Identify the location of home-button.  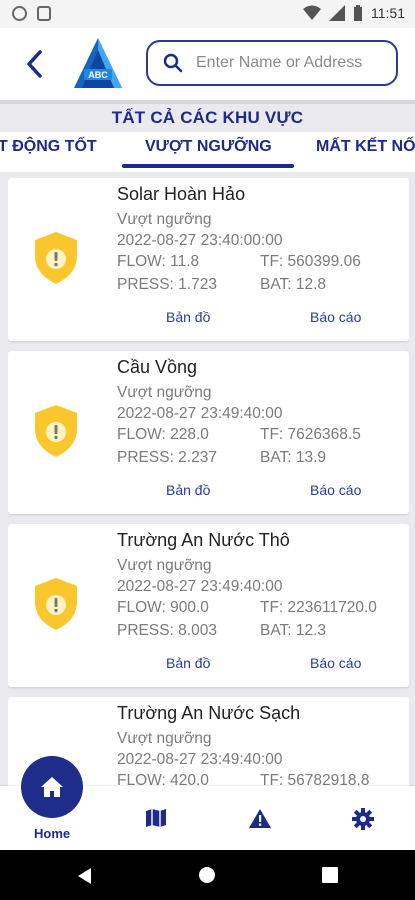
(52, 787).